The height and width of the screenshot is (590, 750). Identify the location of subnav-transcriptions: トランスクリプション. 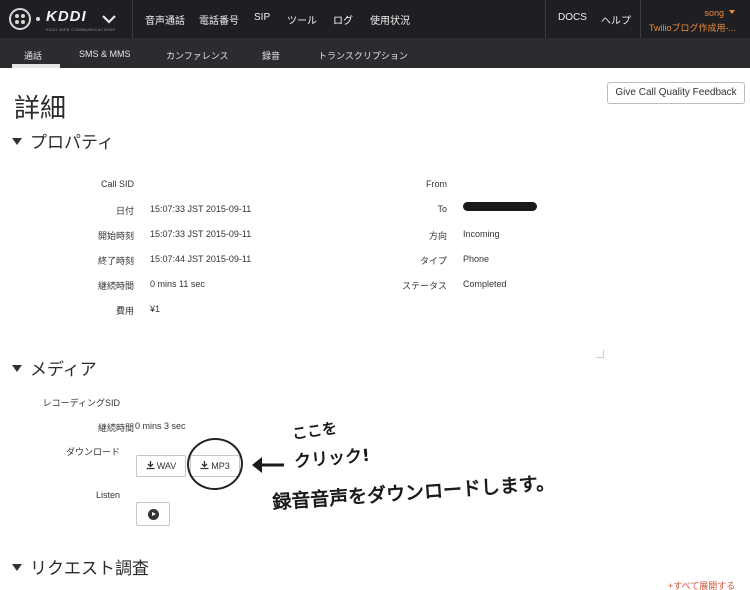
(363, 55).